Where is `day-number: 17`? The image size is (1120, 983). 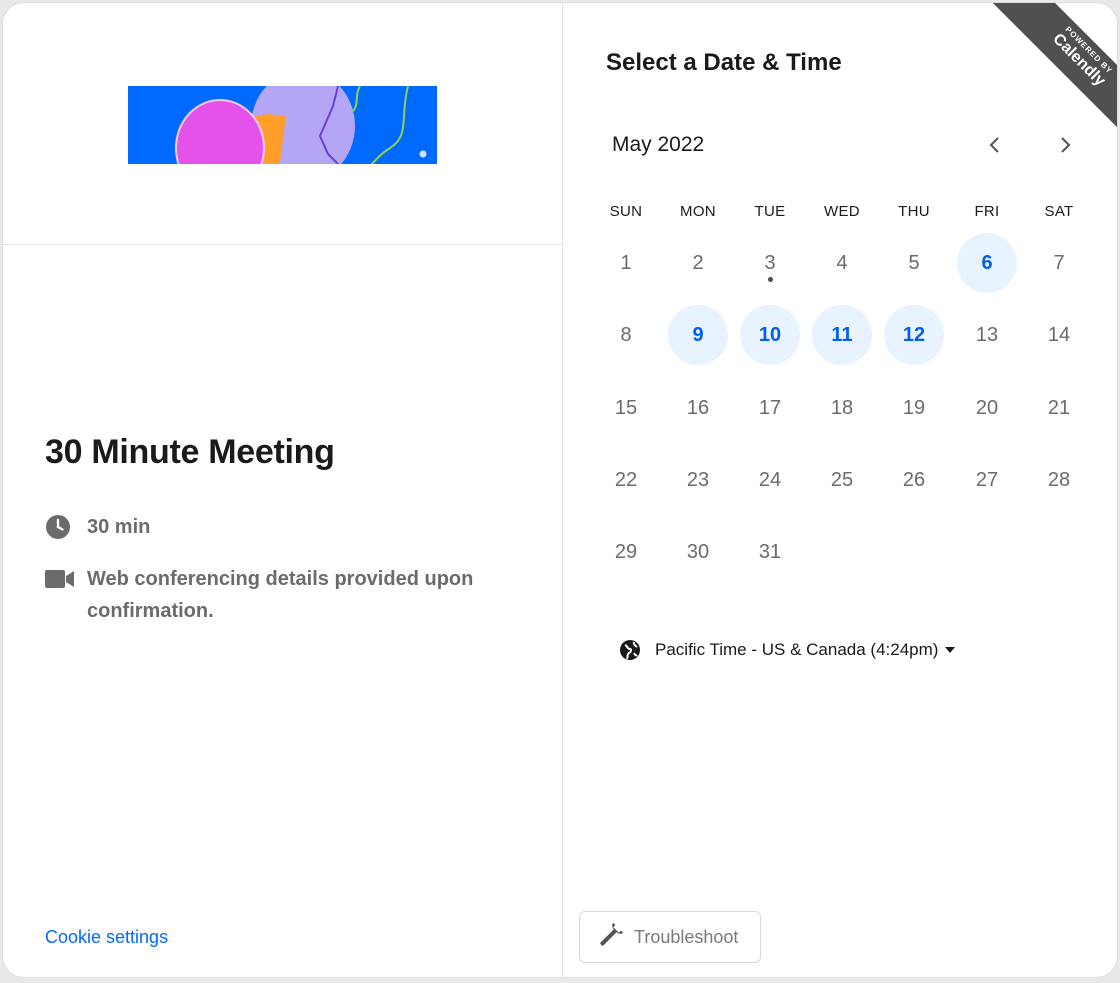 day-number: 17 is located at coordinates (770, 407).